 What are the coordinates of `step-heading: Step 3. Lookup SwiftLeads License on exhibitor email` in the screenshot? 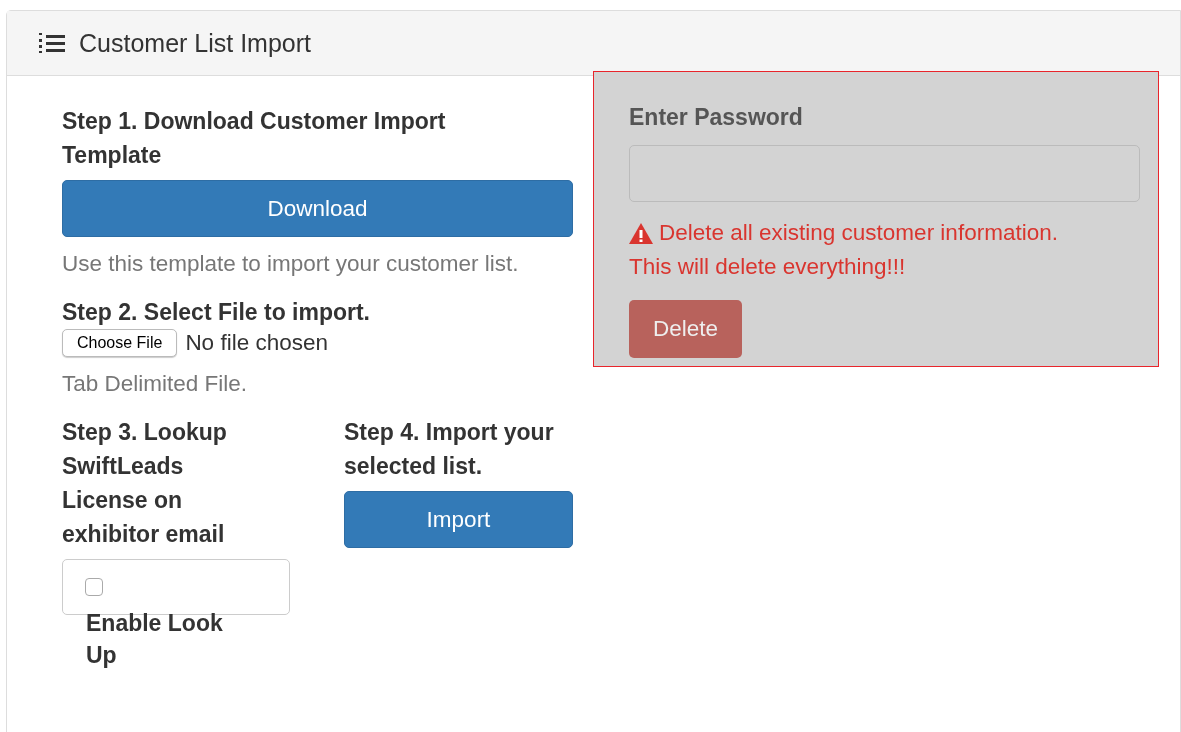 It's located at (145, 483).